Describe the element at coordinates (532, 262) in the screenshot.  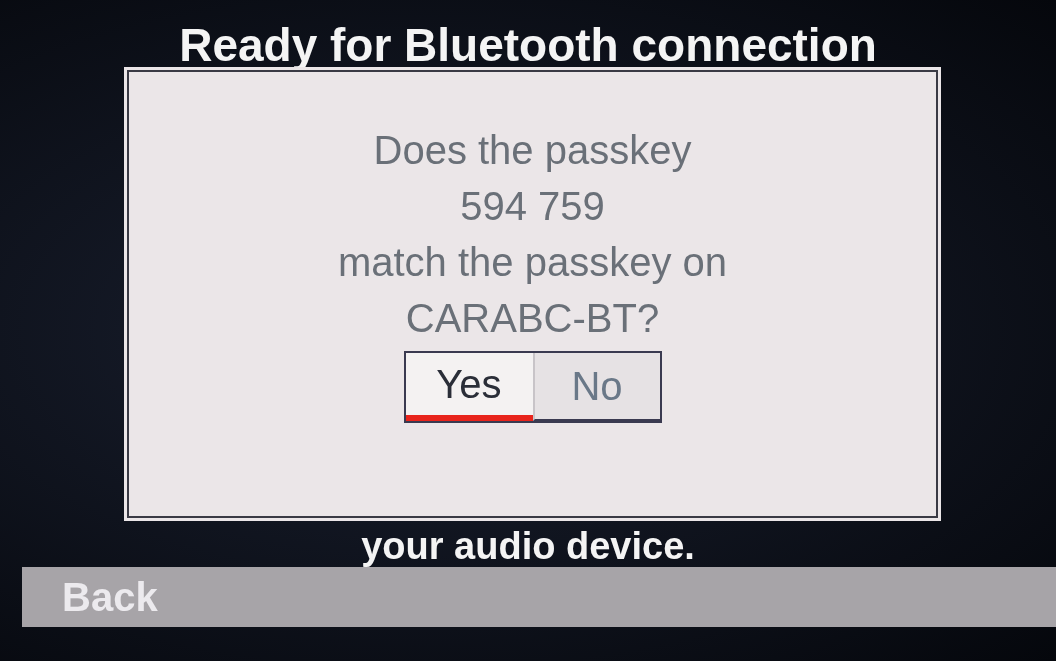
I see `dialog-text: match the passkey on` at that location.